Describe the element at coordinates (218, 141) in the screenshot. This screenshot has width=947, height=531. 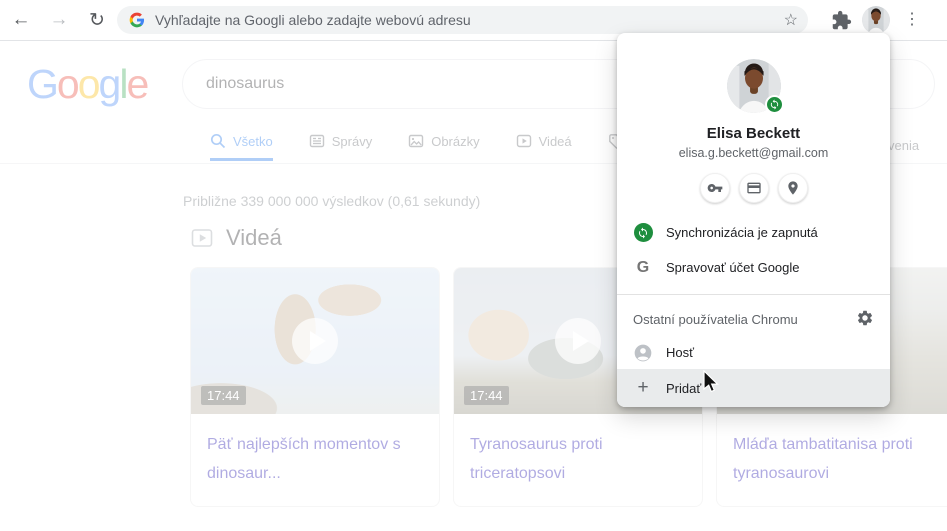
I see `search-icon` at that location.